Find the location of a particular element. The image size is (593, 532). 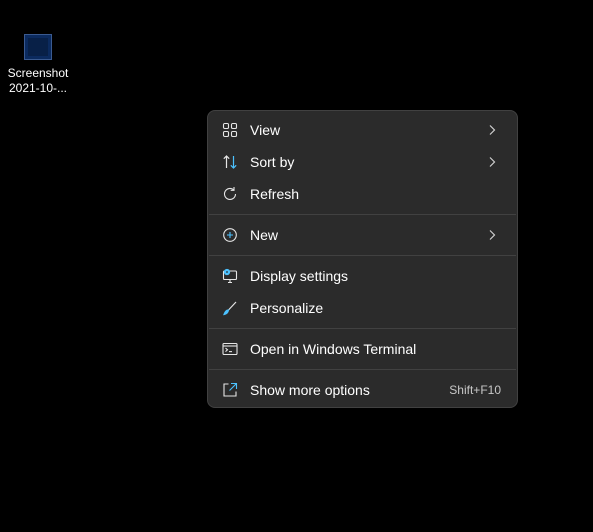

keyboard-shortcut: Shift+F10 is located at coordinates (475, 390).